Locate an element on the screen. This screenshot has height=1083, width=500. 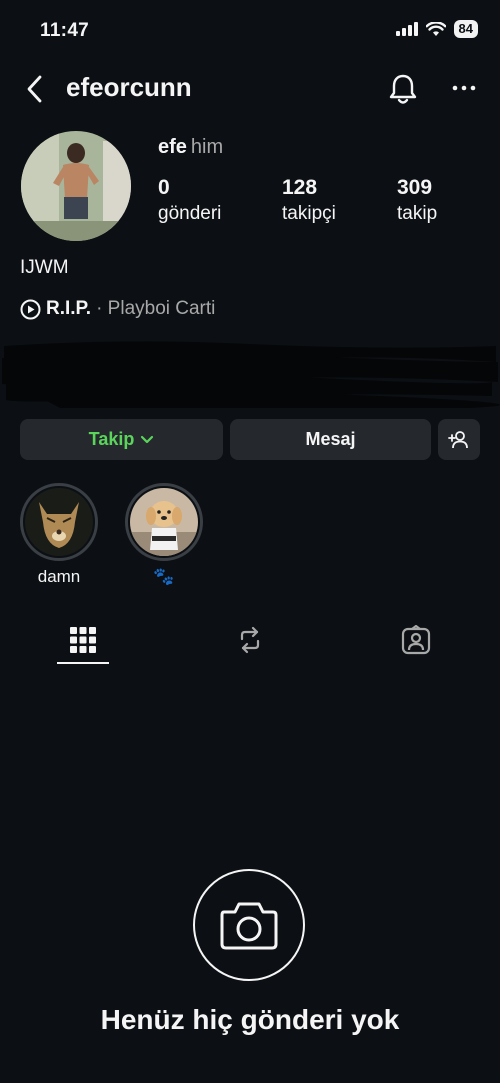
music-artist: · Playboi Carti is located at coordinates (156, 308).